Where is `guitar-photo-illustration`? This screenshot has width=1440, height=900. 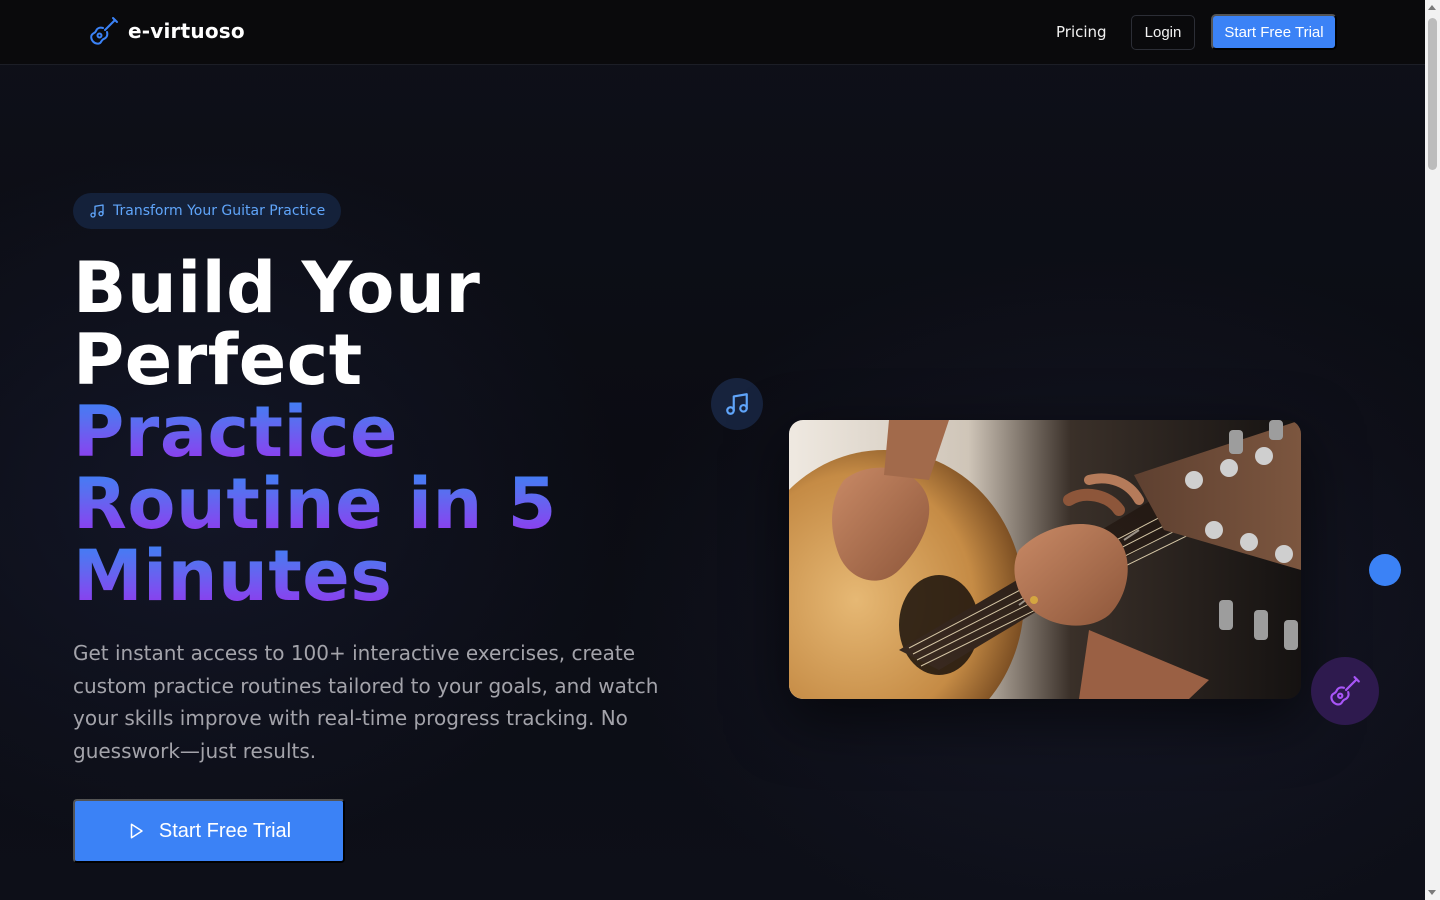
guitar-photo-illustration is located at coordinates (1045, 559).